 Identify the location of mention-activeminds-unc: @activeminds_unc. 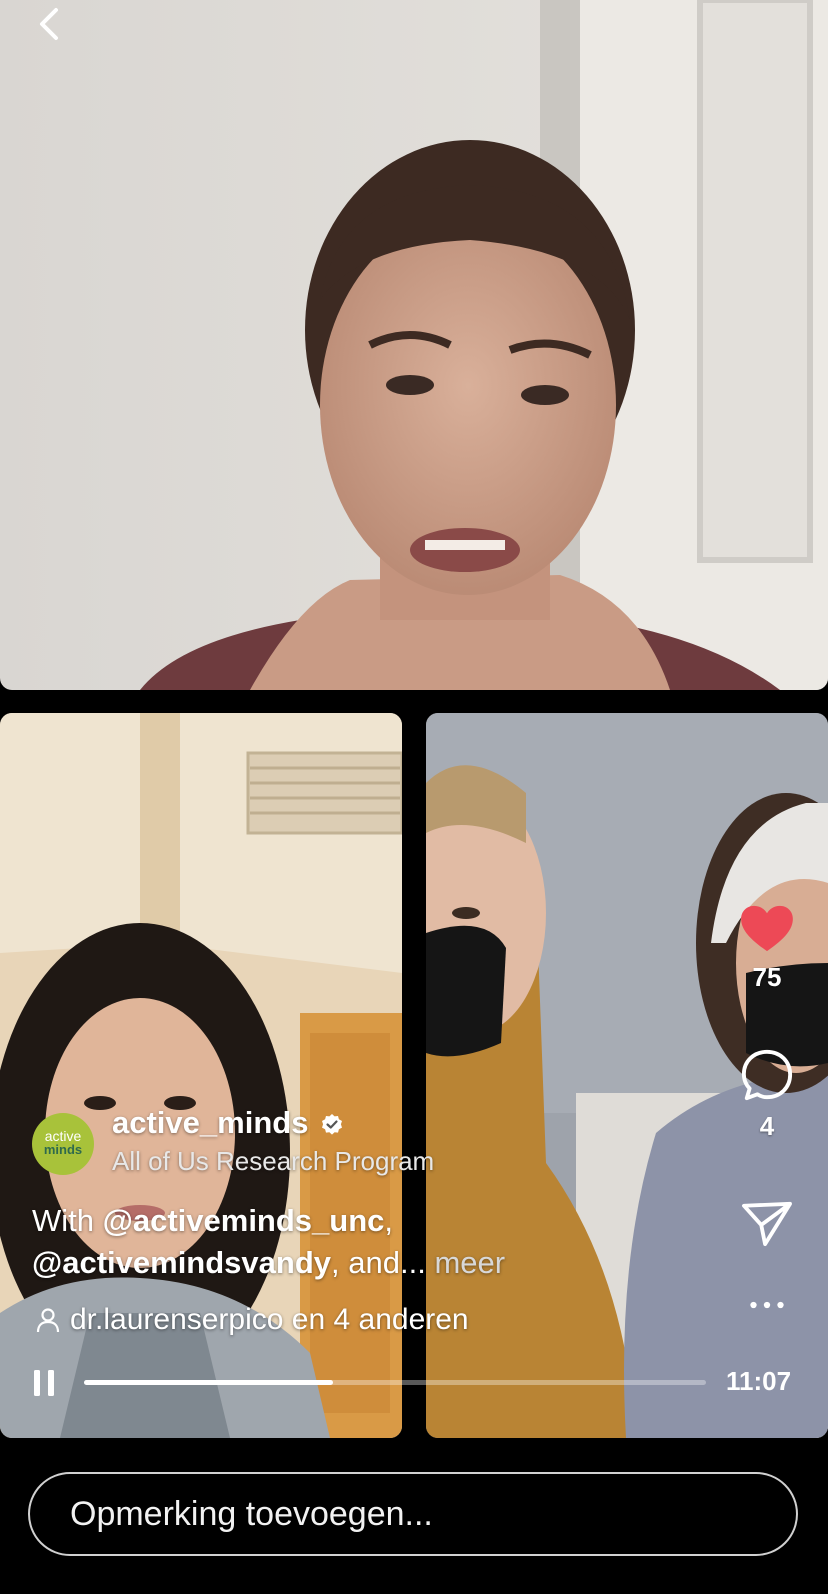
(244, 1220).